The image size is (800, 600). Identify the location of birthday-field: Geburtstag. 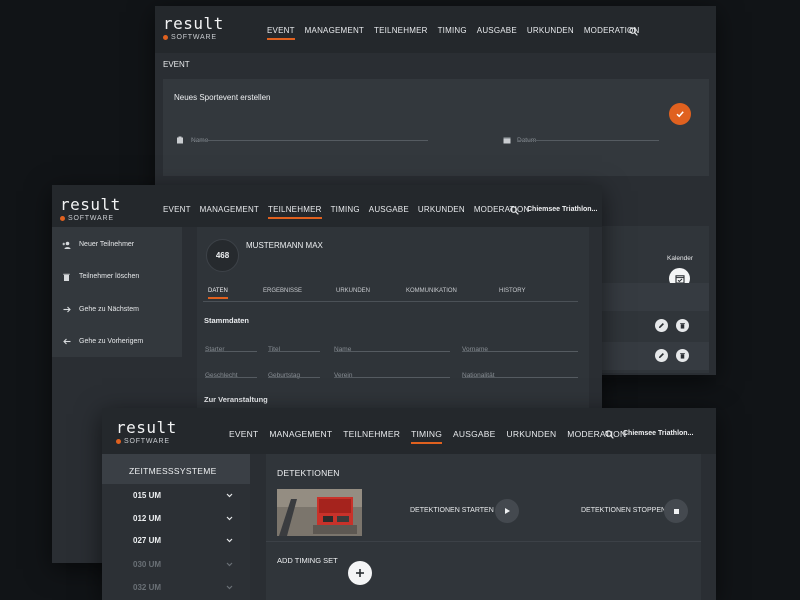
(294, 371).